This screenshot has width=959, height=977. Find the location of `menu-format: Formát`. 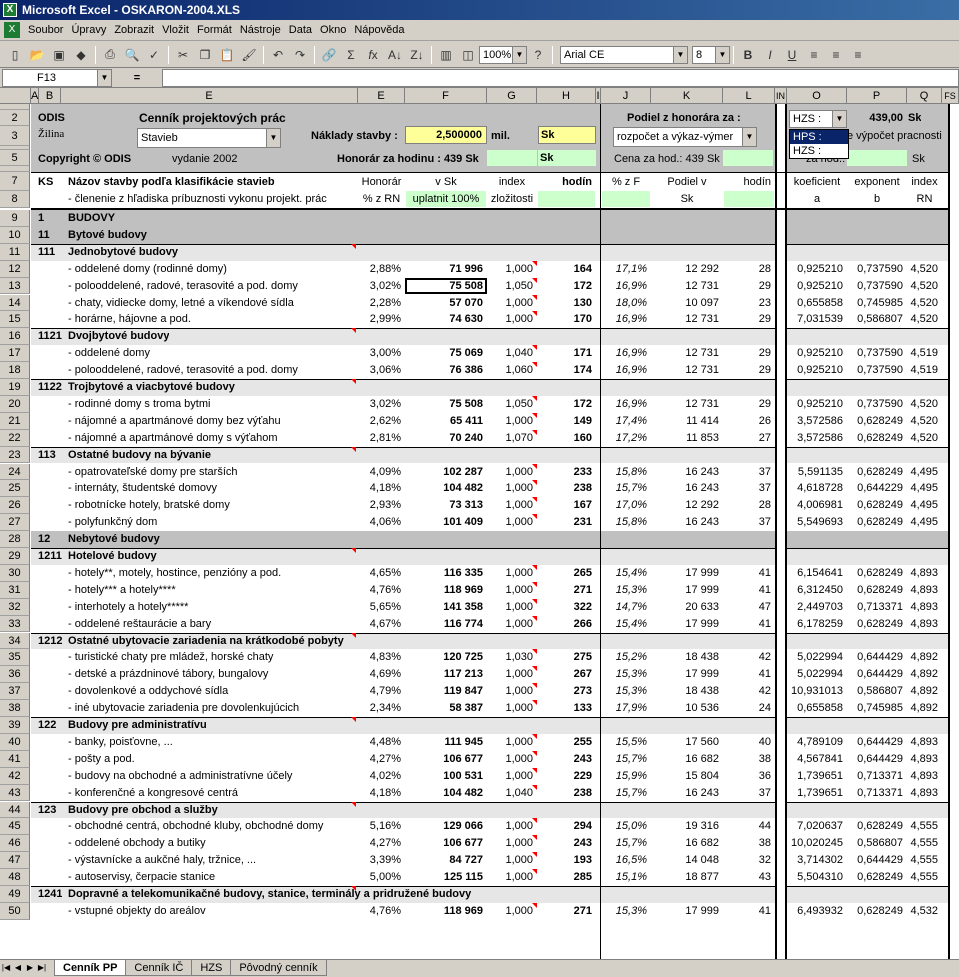

menu-format: Formát is located at coordinates (214, 30).